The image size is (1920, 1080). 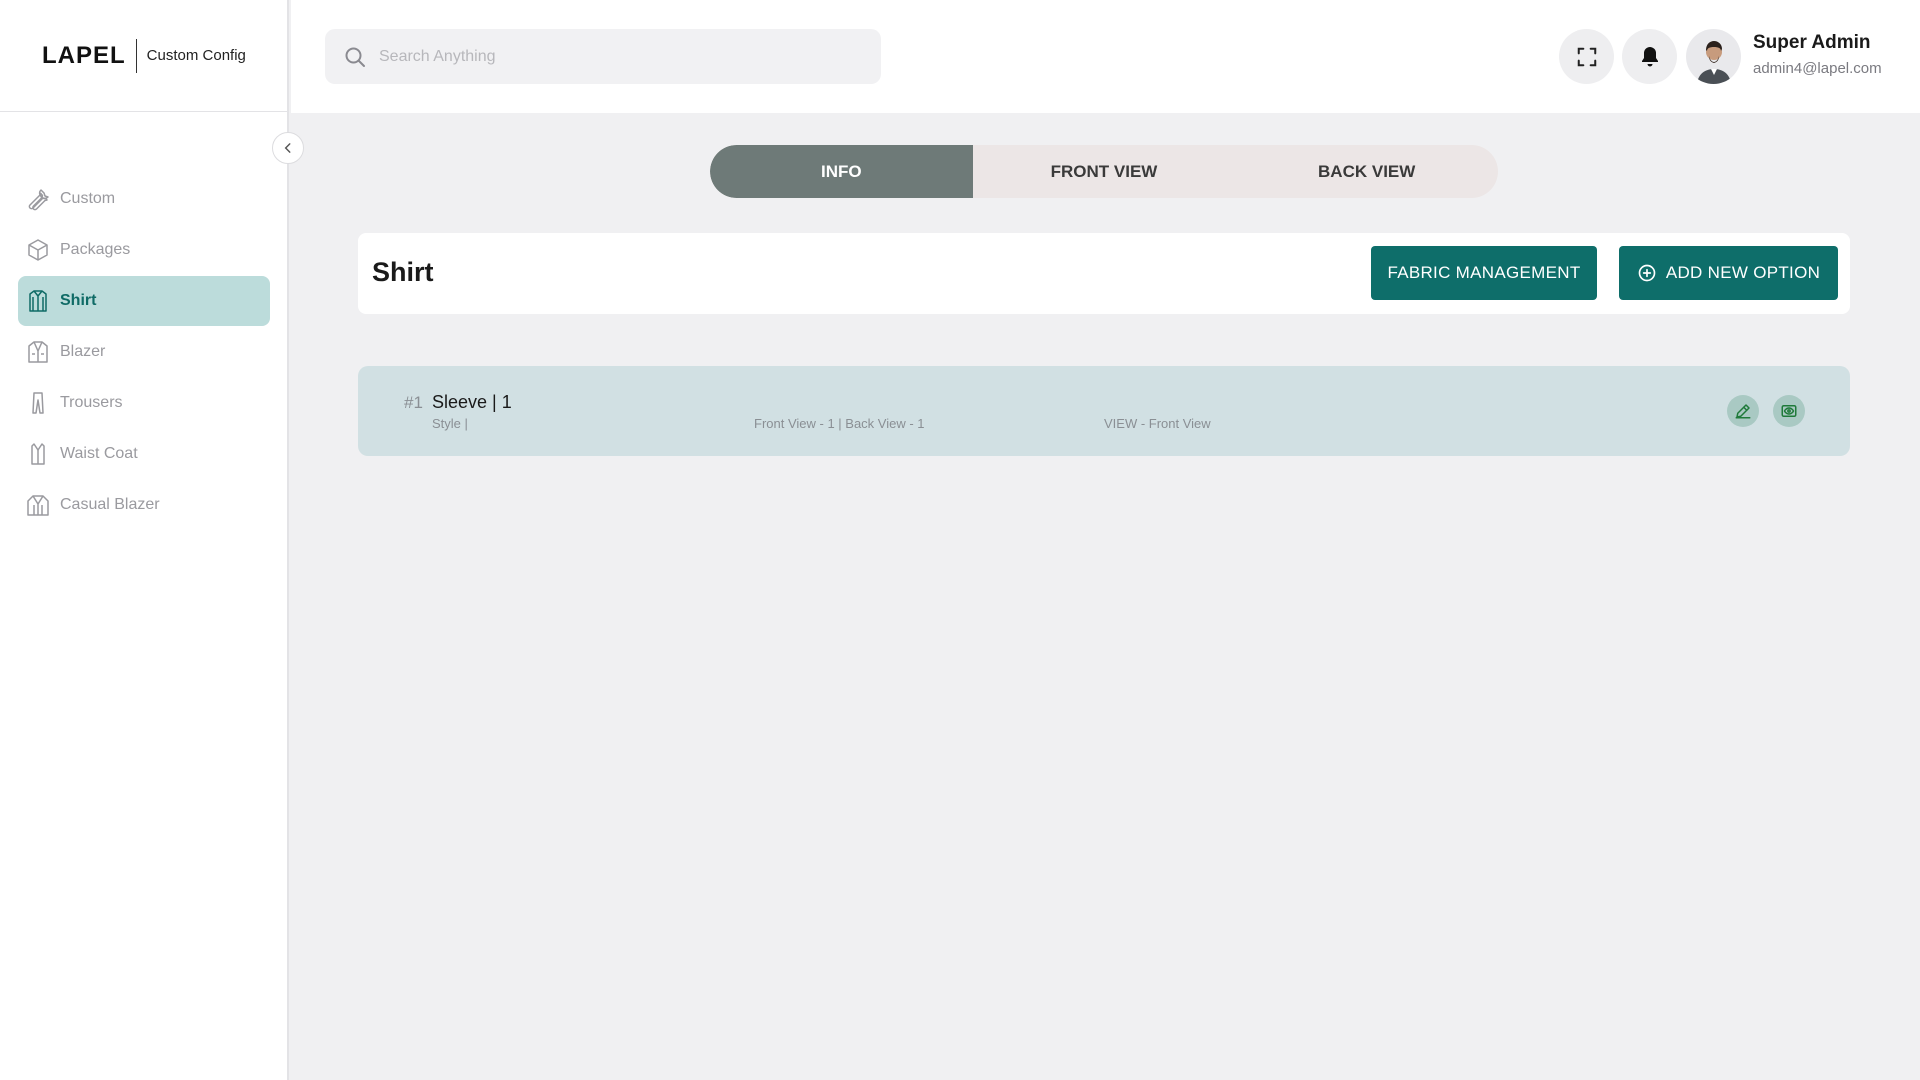 I want to click on tab-front-view: FRONT VIEW, so click(x=1104, y=171).